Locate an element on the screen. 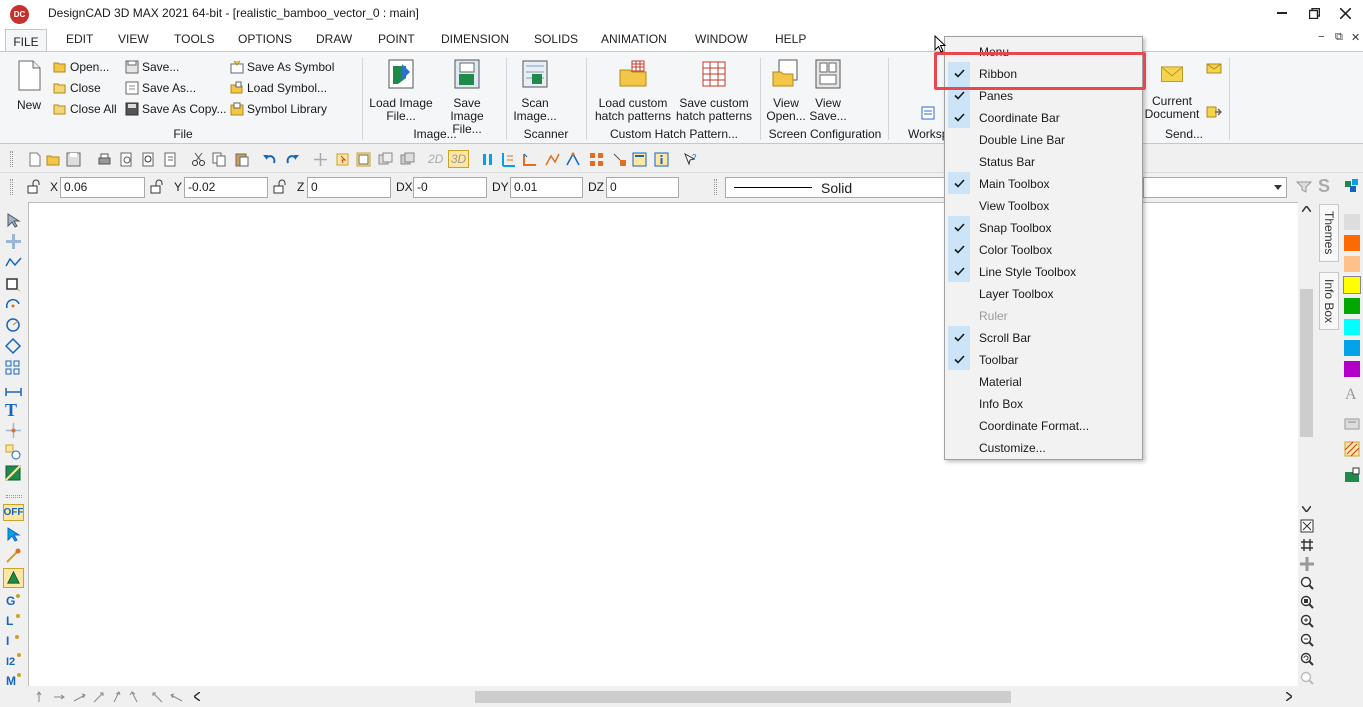 Image resolution: width=1363 pixels, height=707 pixels. filter-icon is located at coordinates (1304, 187).